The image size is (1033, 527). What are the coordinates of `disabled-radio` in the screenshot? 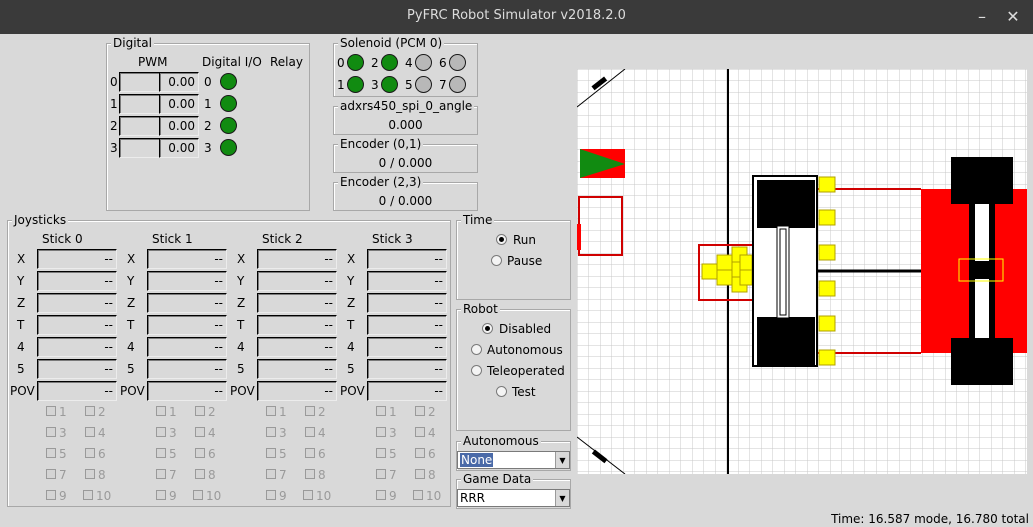 It's located at (487, 328).